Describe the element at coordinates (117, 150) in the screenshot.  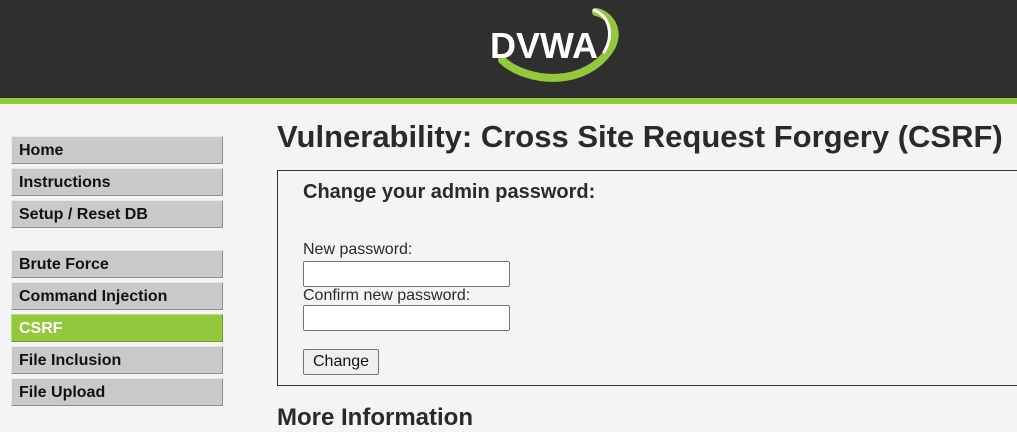
I see `sidebar-item-home: Home` at that location.